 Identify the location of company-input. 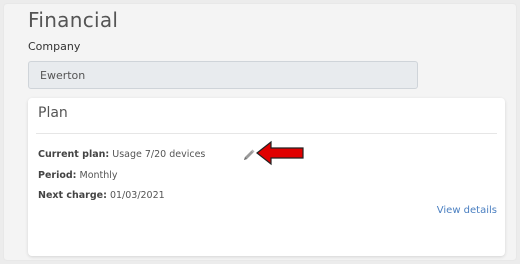
(223, 75).